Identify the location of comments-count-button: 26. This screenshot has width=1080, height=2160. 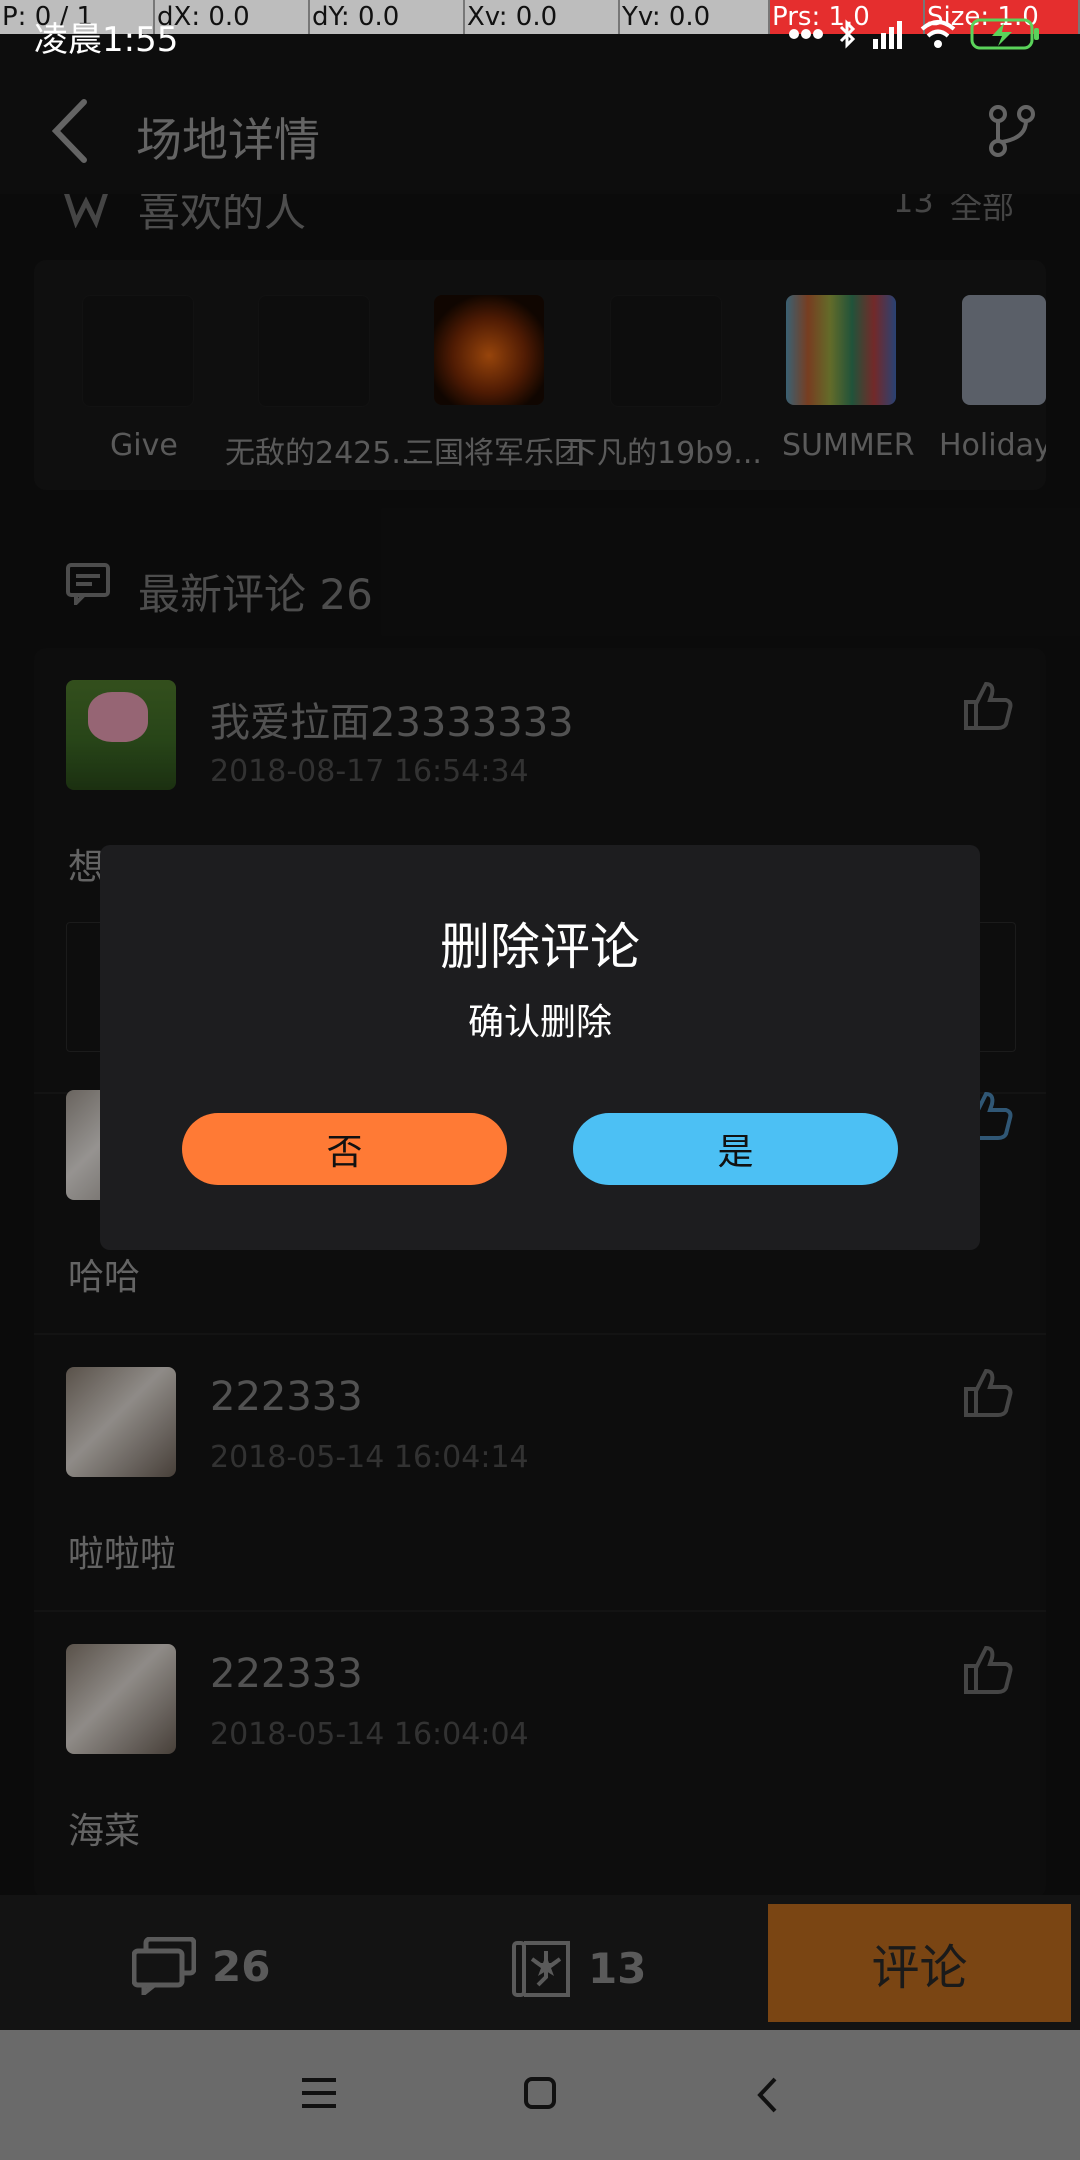
(201, 1966).